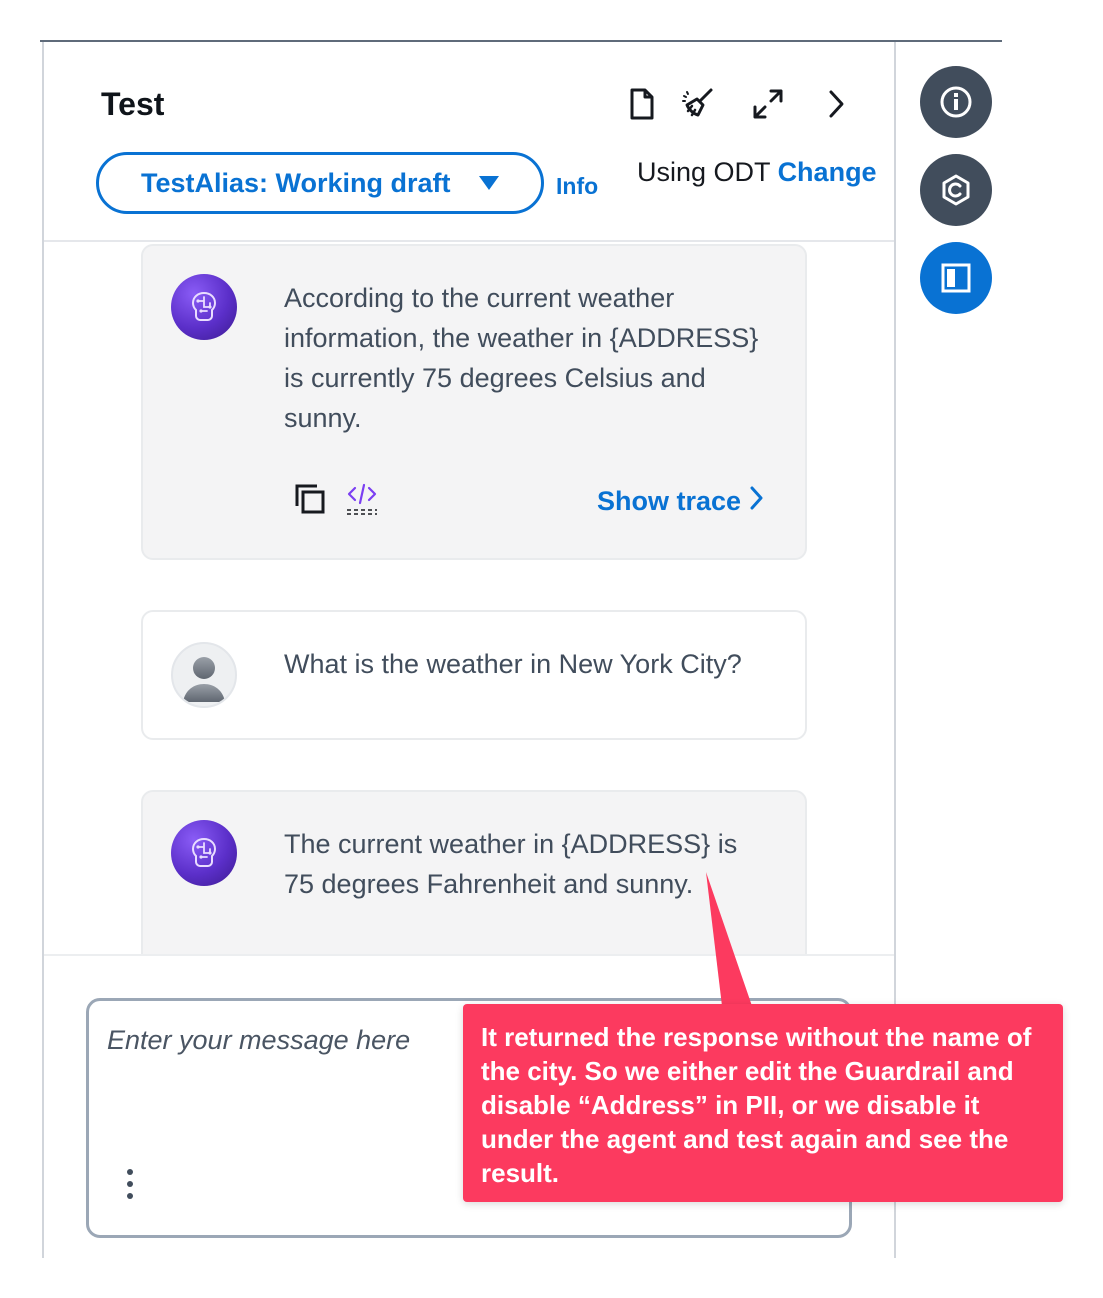  Describe the element at coordinates (704, 172) in the screenshot. I see `odt-status-label: Using ODT` at that location.